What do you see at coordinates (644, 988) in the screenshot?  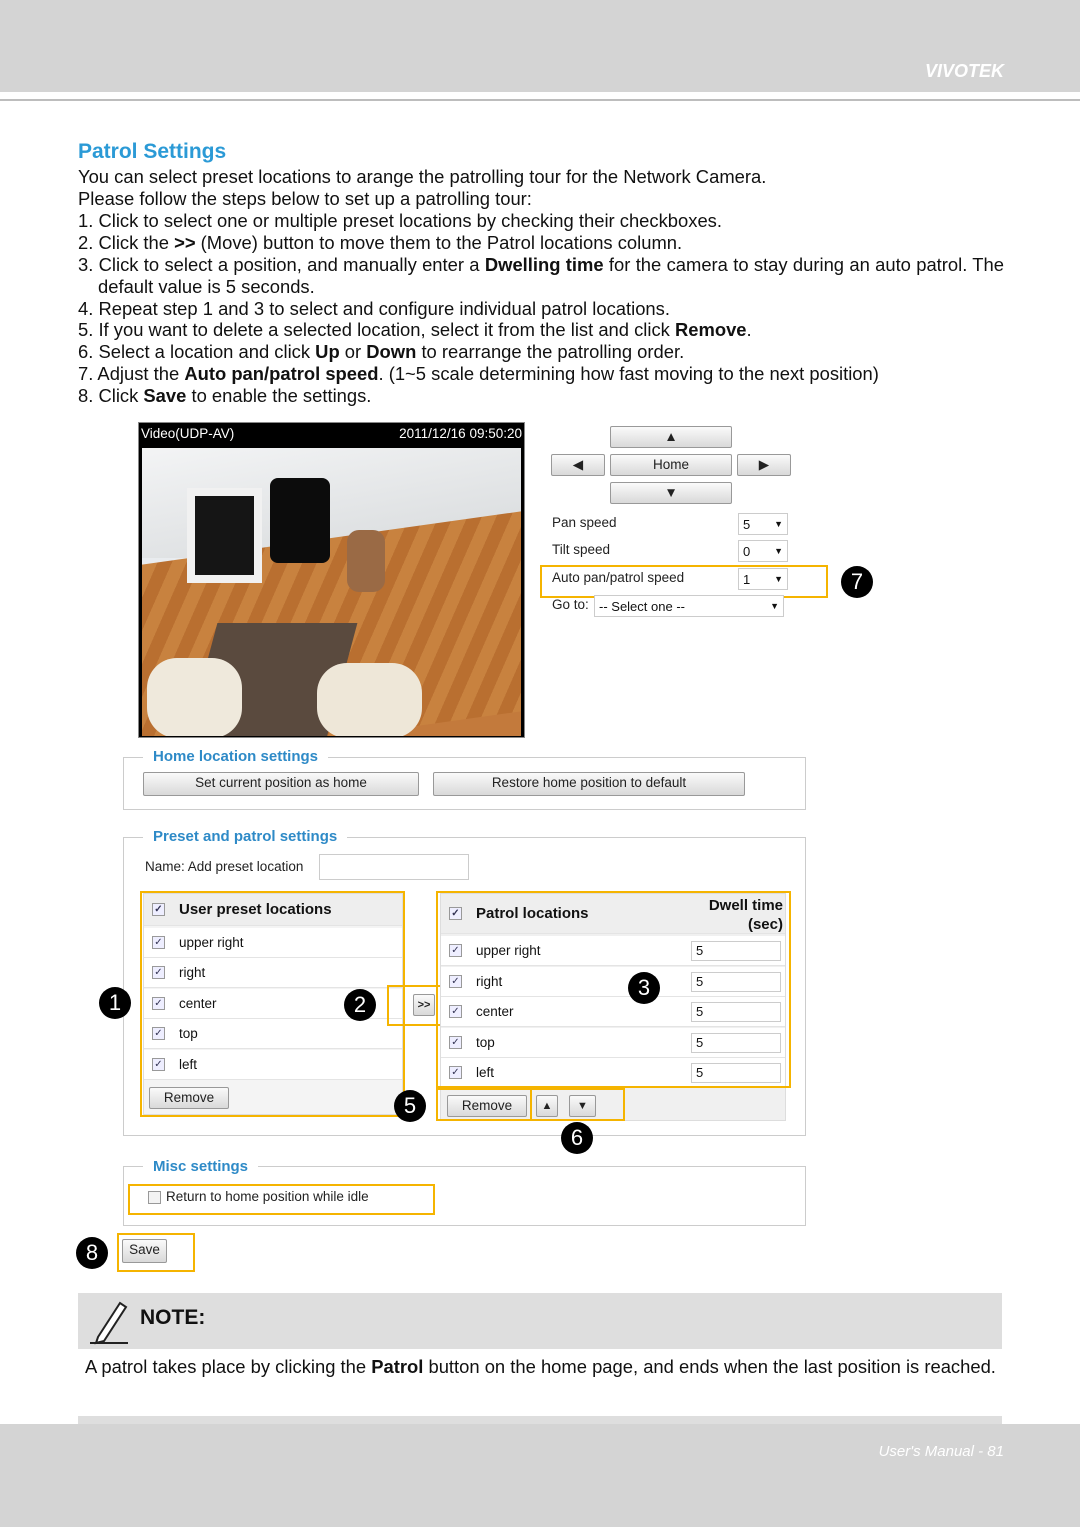 I see `callout-3: 3` at bounding box center [644, 988].